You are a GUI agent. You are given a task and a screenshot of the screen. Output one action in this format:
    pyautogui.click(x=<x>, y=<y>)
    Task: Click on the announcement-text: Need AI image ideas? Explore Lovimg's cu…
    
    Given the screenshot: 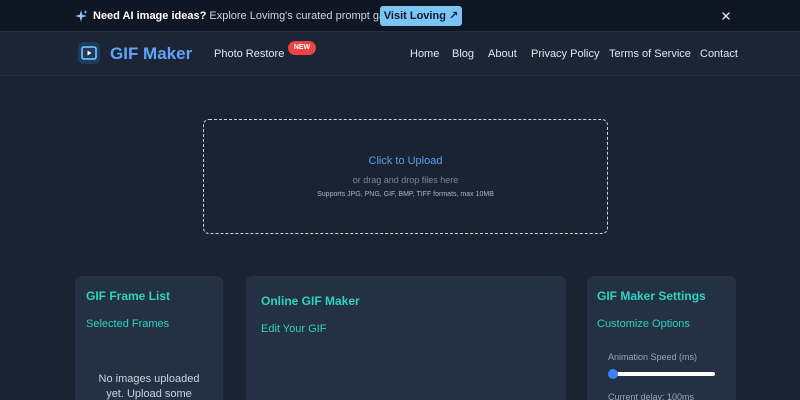 What is the action you would take?
    pyautogui.click(x=250, y=16)
    